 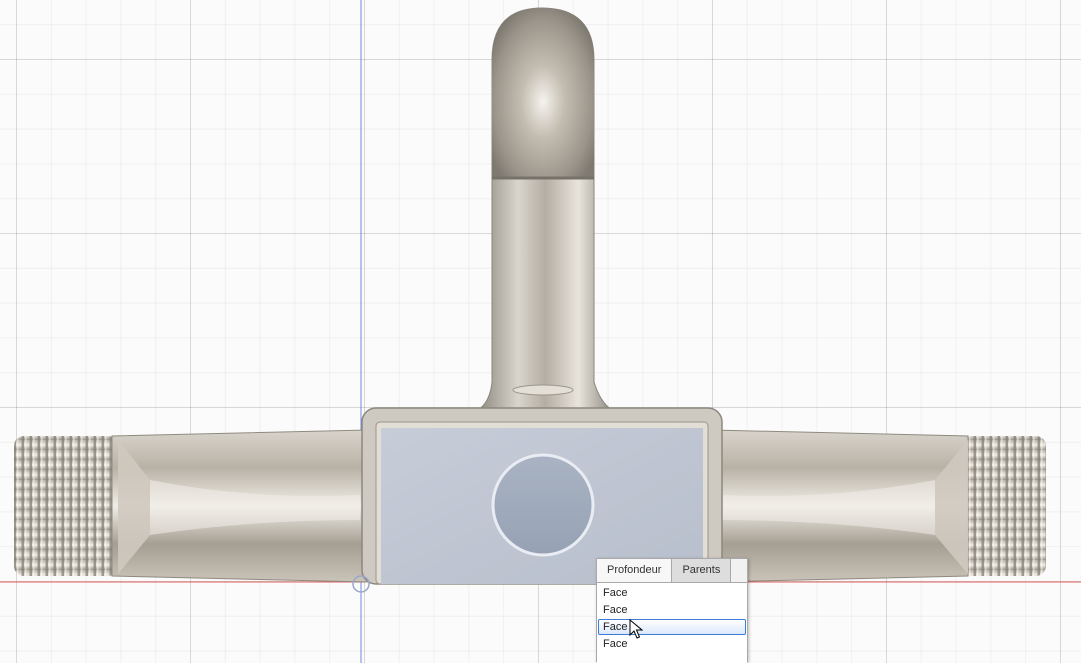 I want to click on branch-elbow-cap, so click(x=543, y=93).